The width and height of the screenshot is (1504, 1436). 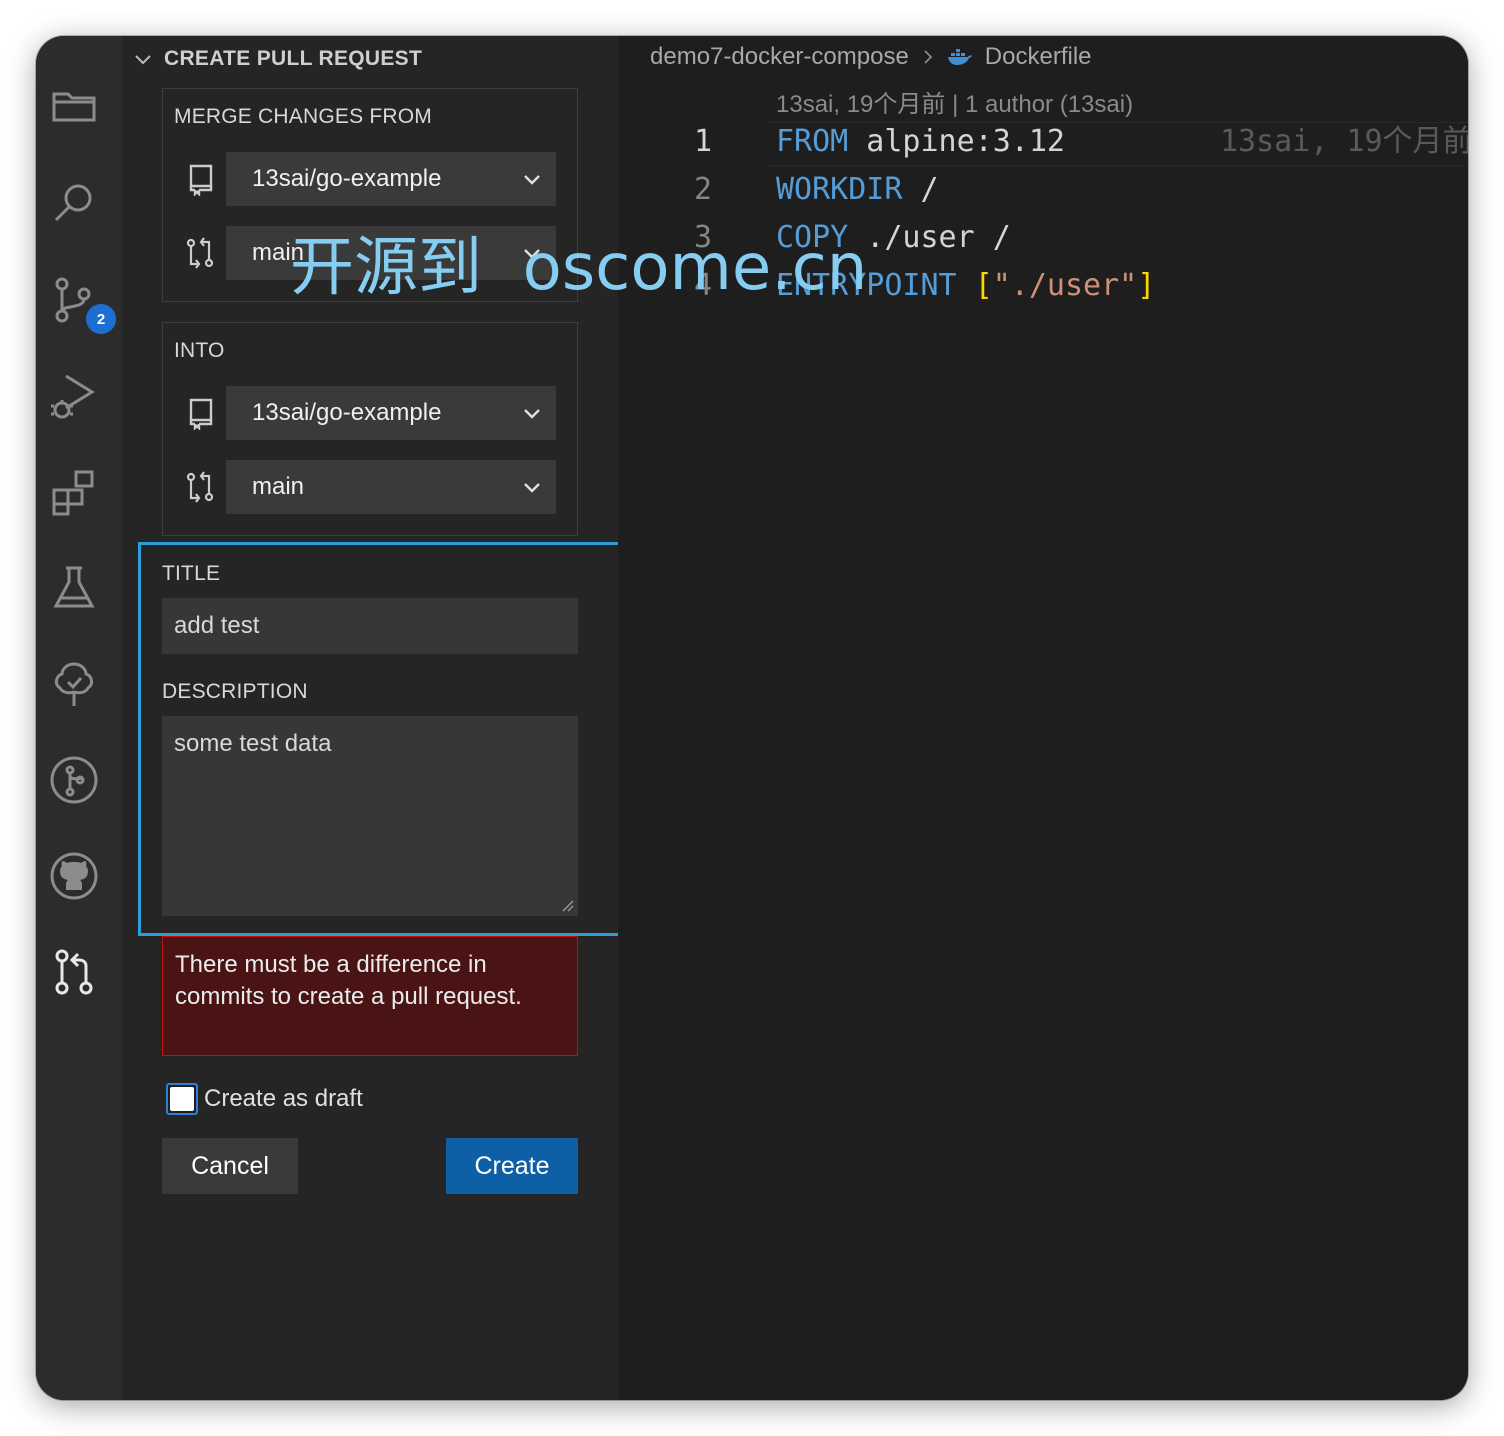 I want to click on line-code: COPY ./user /, so click(x=893, y=238).